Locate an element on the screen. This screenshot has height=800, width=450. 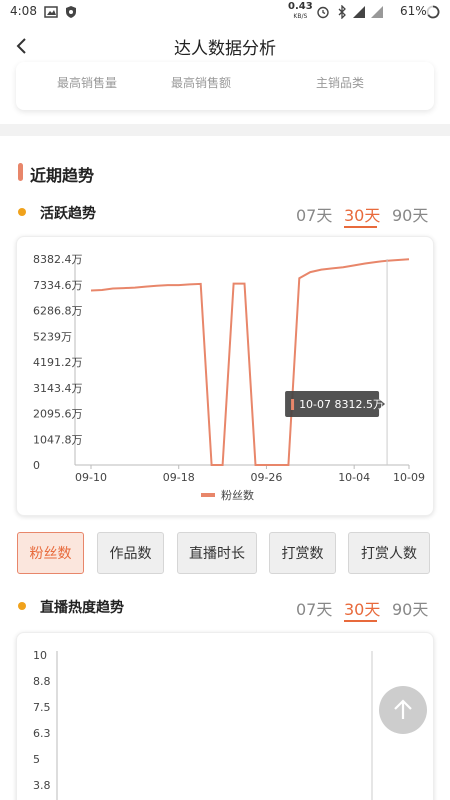
y-tick-label: 7.5 is located at coordinates (42, 707).